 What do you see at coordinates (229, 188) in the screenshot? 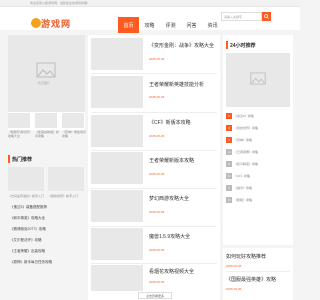
I see `rank-number: 7` at bounding box center [229, 188].